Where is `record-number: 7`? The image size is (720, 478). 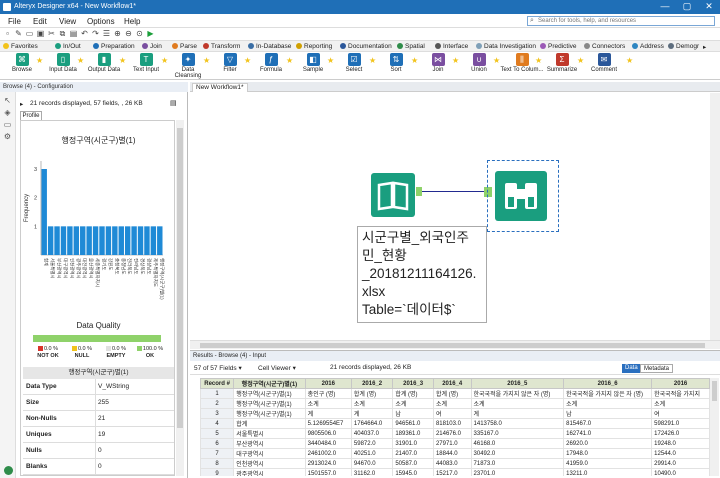 record-number: 7 is located at coordinates (217, 453).